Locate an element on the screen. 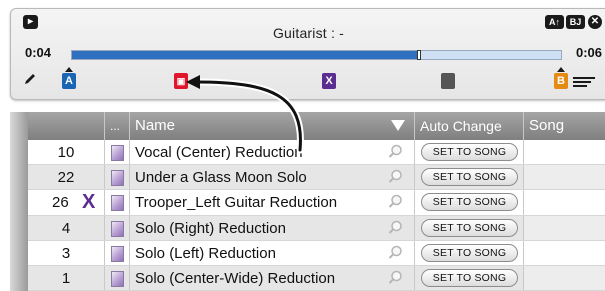  row-number-text: 10 is located at coordinates (66, 152).